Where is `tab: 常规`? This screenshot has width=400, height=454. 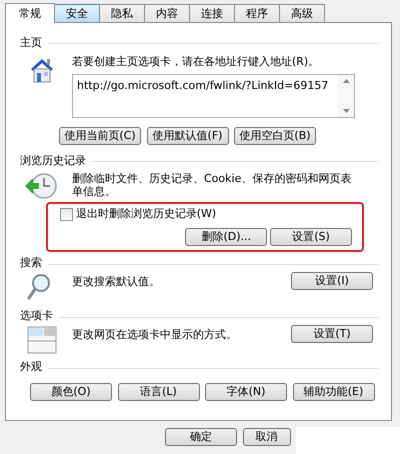 tab: 常规 is located at coordinates (30, 13).